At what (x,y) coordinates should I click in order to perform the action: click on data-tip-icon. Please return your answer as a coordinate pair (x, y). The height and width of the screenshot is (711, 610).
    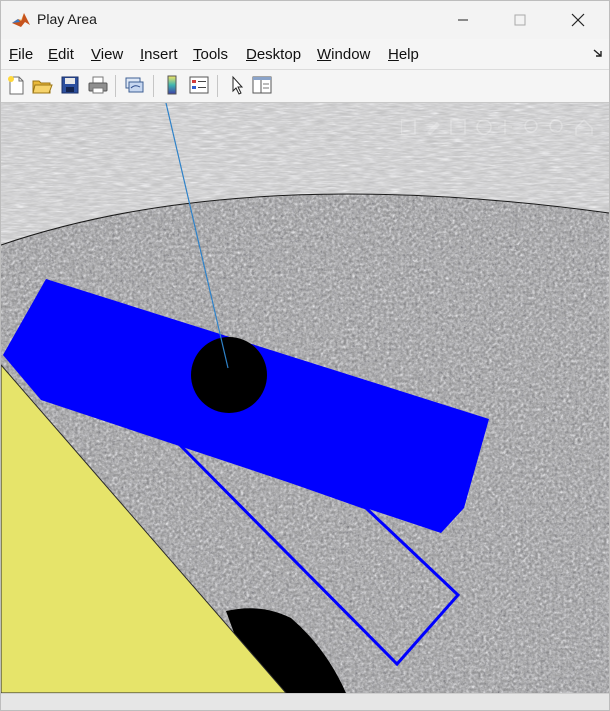
    Looking at the image, I should click on (458, 127).